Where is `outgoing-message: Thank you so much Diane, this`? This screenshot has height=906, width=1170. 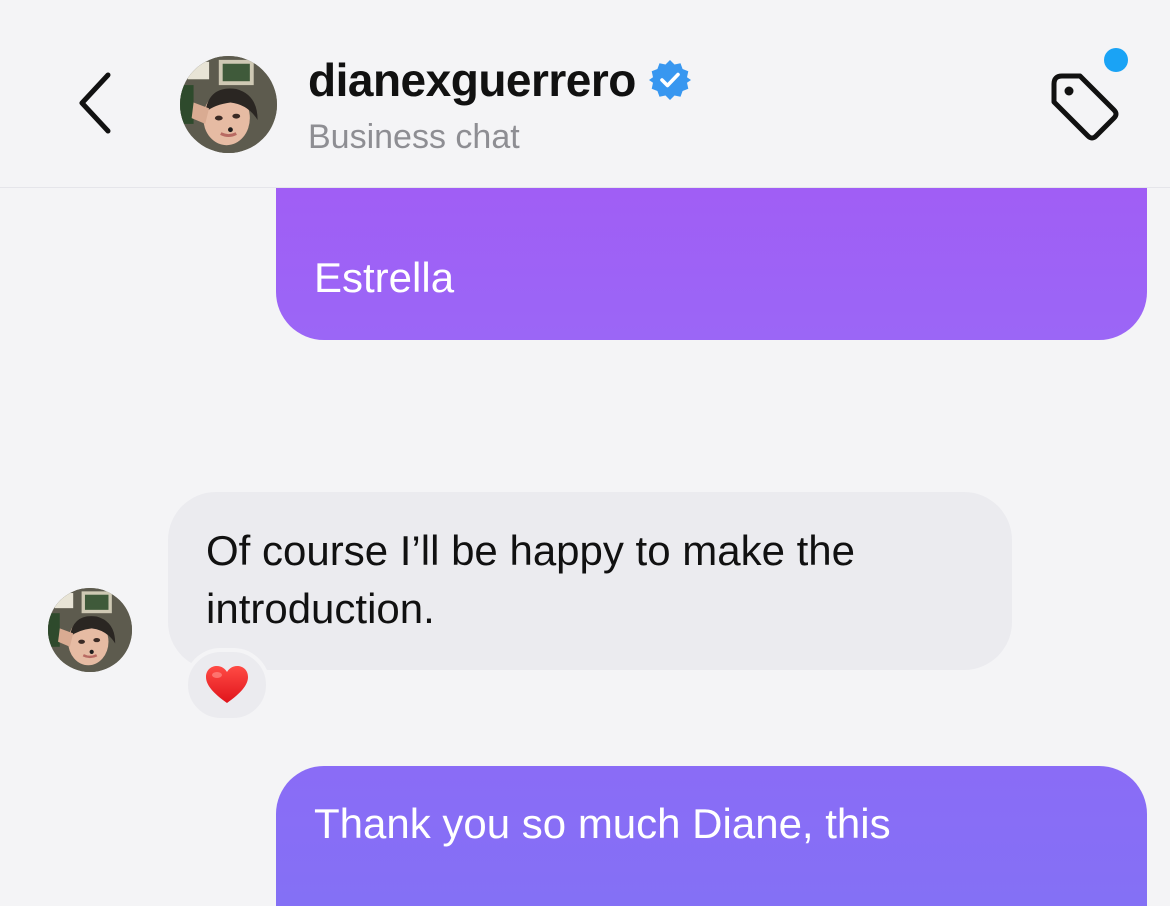
outgoing-message: Thank you so much Diane, this is located at coordinates (711, 836).